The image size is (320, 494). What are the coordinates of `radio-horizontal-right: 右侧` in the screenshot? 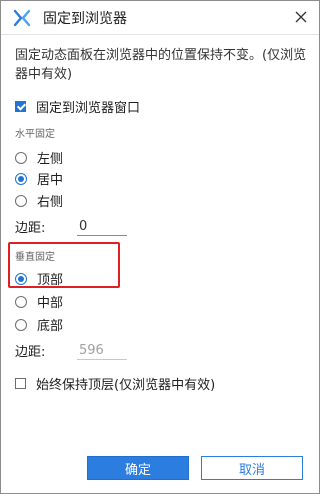 It's located at (39, 200).